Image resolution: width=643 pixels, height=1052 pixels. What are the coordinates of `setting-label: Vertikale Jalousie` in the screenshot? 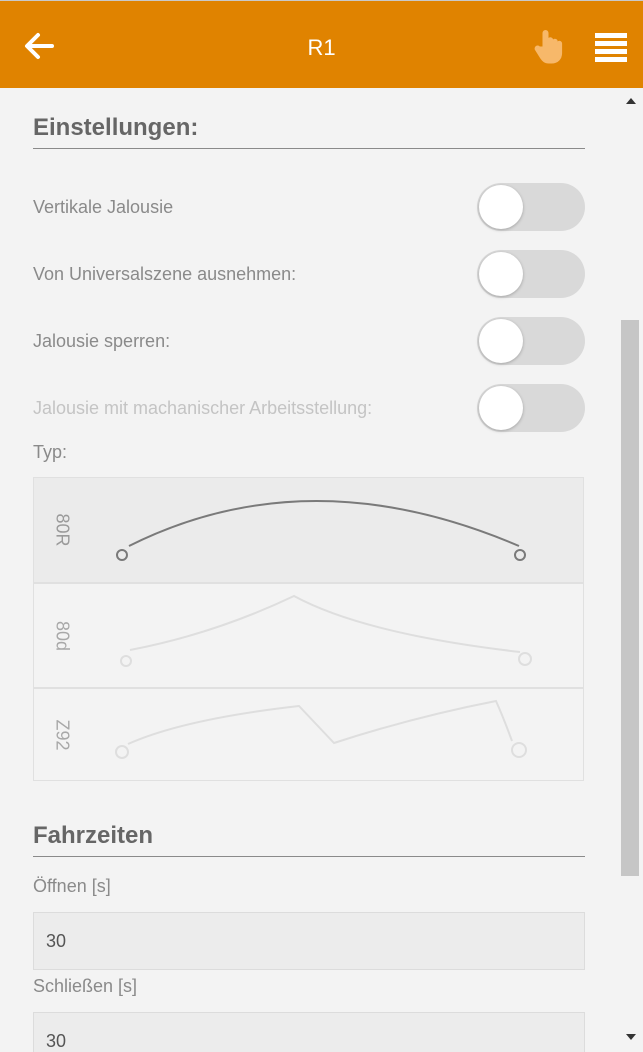 It's located at (103, 207).